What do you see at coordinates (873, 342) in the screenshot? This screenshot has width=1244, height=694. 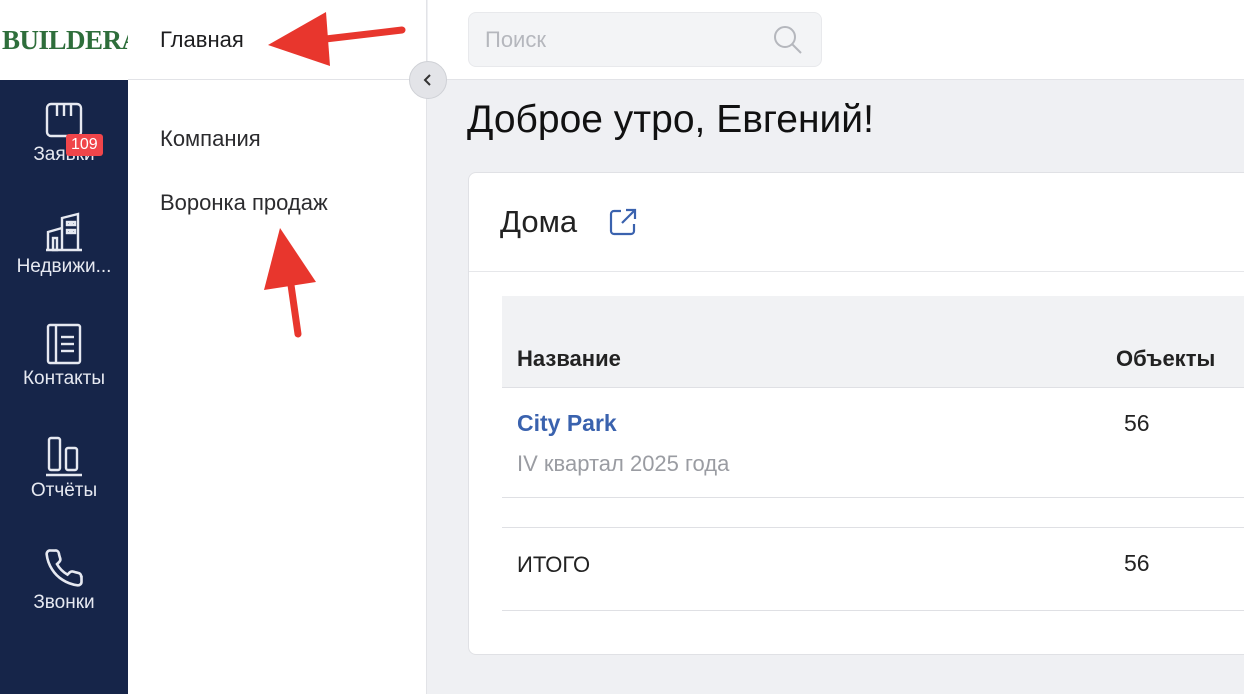 I see `table-header: Название Объекты` at bounding box center [873, 342].